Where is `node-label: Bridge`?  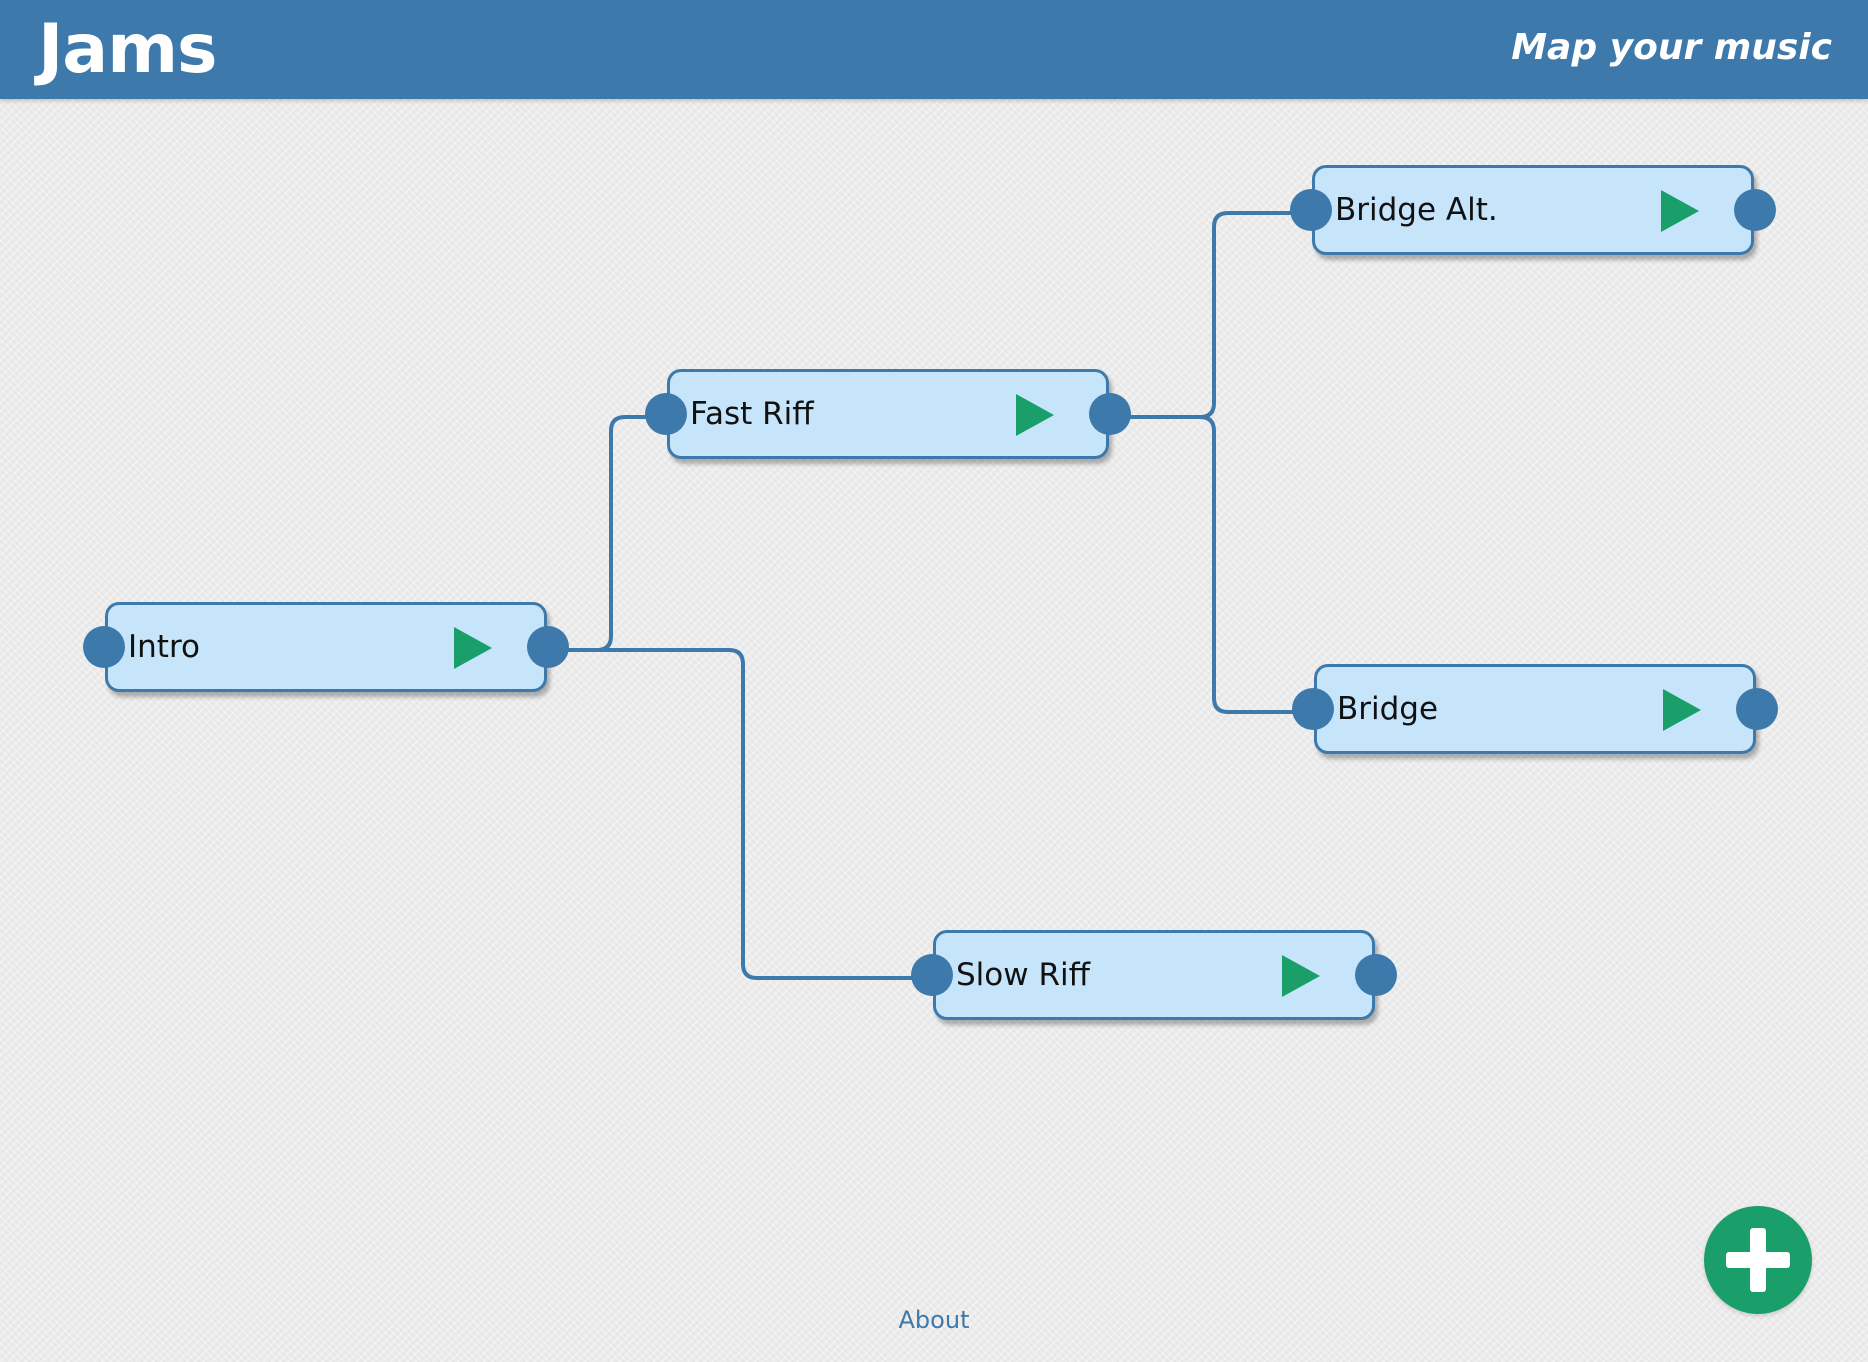
node-label: Bridge is located at coordinates (1388, 709).